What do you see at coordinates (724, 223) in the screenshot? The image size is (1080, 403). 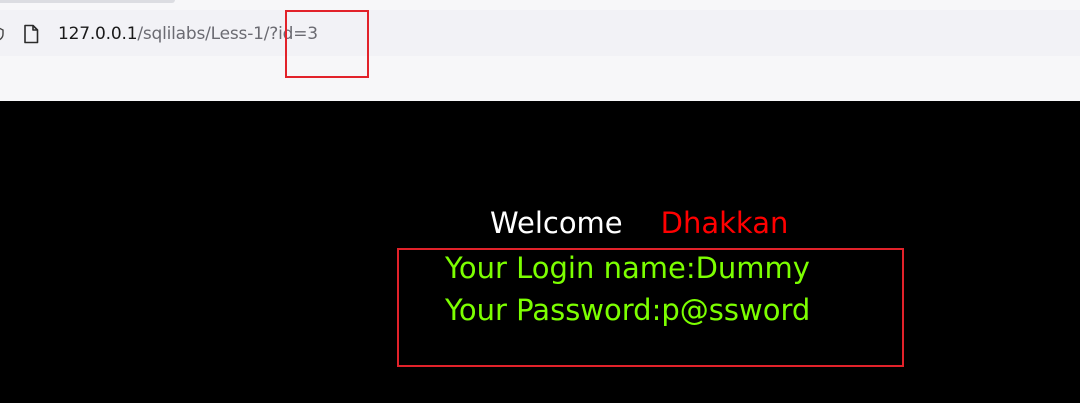 I see `welcome-name: Dhakkan` at bounding box center [724, 223].